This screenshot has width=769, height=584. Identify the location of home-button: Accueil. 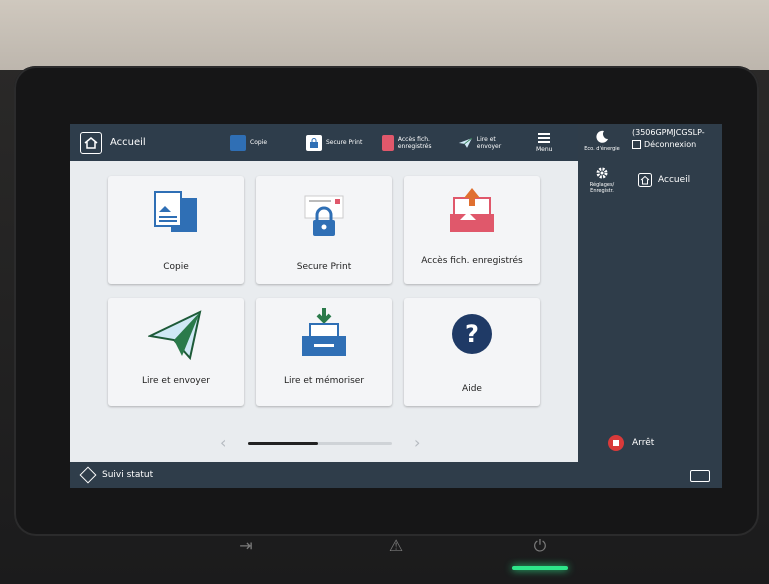
(140, 142).